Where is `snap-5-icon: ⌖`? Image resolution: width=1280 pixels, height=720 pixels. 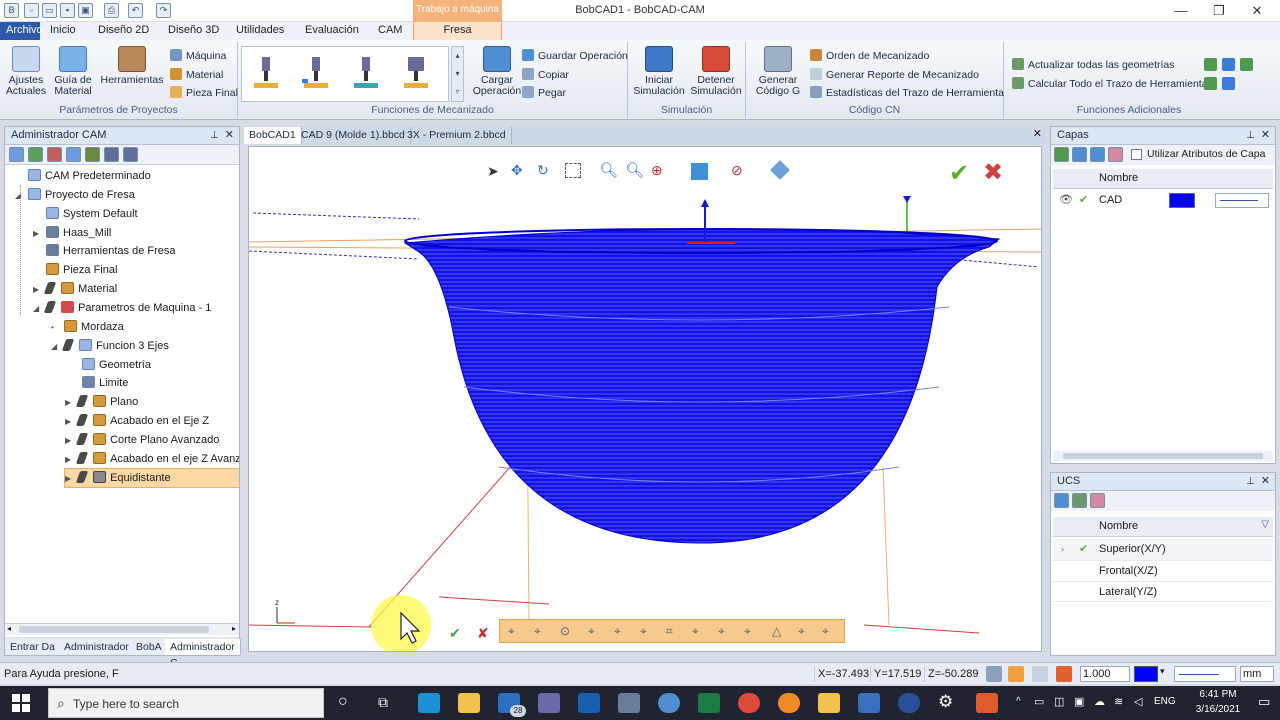
snap-5-icon: ⌖ is located at coordinates (617, 631).